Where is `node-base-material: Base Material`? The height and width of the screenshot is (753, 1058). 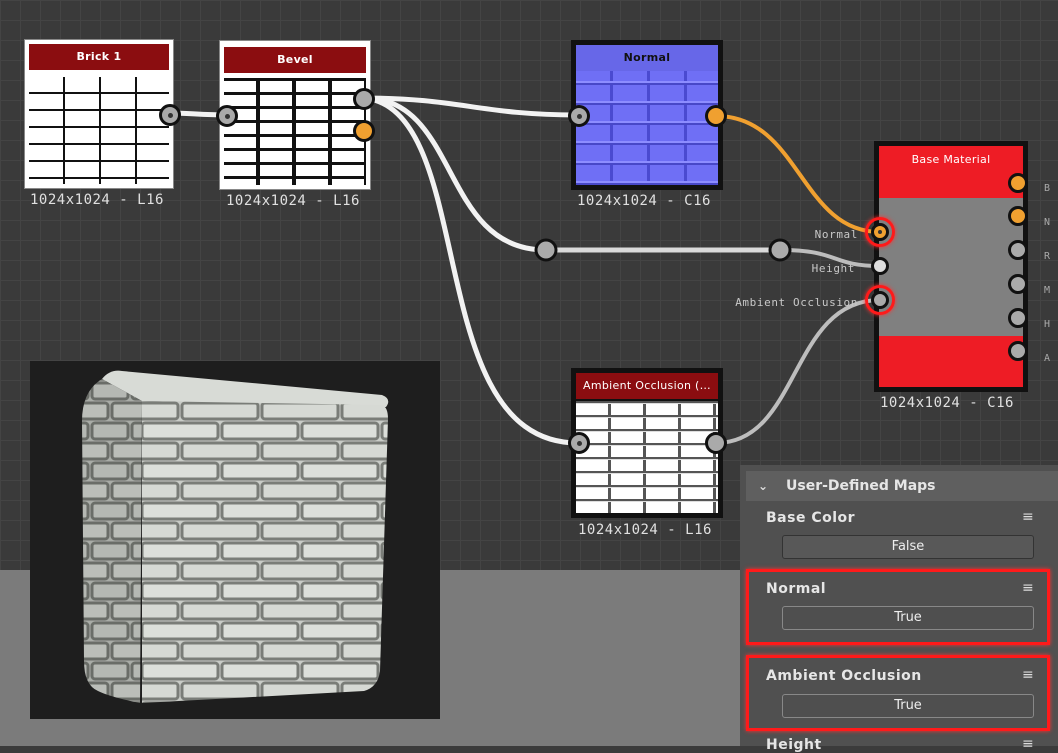 node-base-material: Base Material is located at coordinates (951, 266).